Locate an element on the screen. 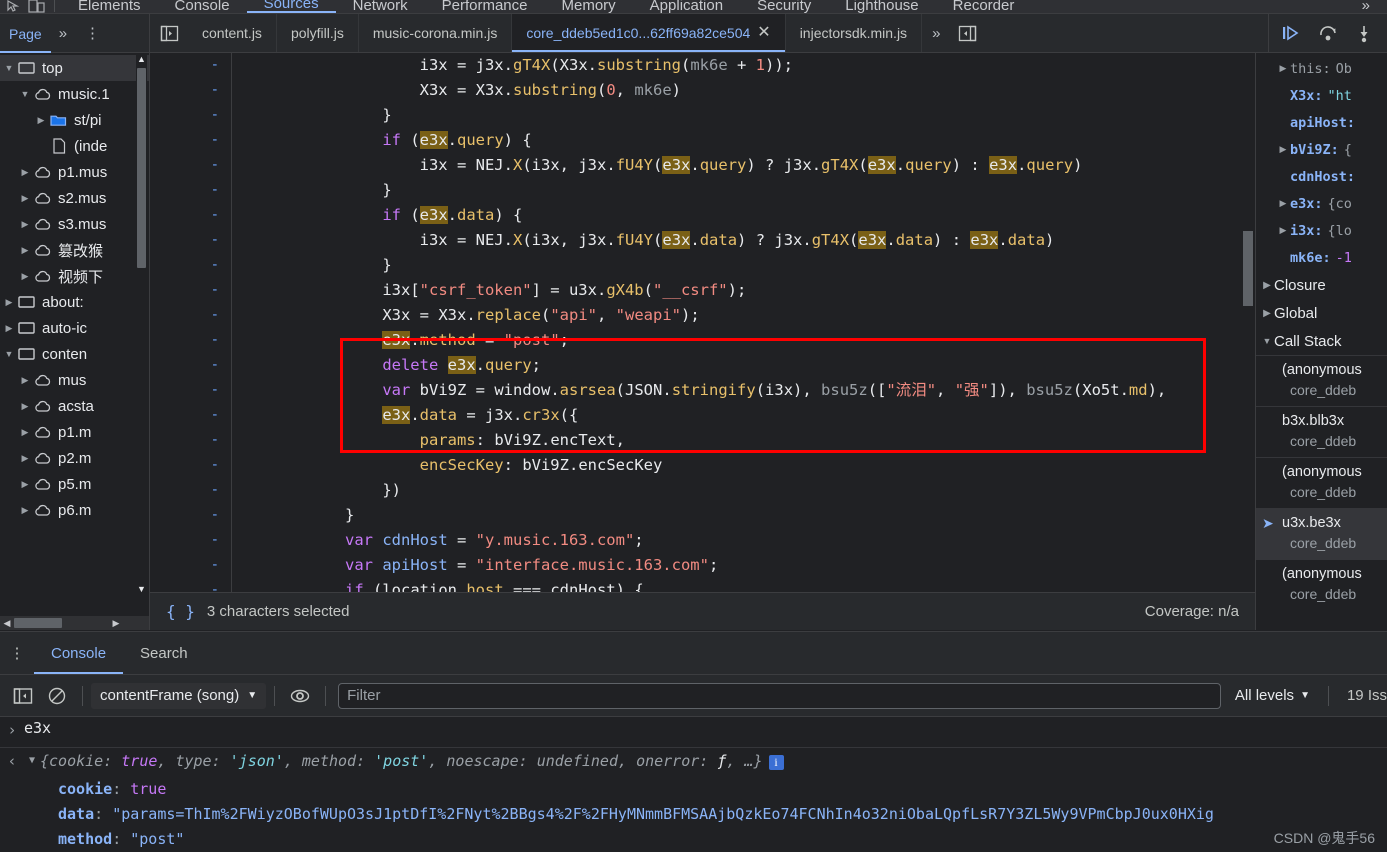  call-stack-header: ▼ Call Stack is located at coordinates (1321, 341).